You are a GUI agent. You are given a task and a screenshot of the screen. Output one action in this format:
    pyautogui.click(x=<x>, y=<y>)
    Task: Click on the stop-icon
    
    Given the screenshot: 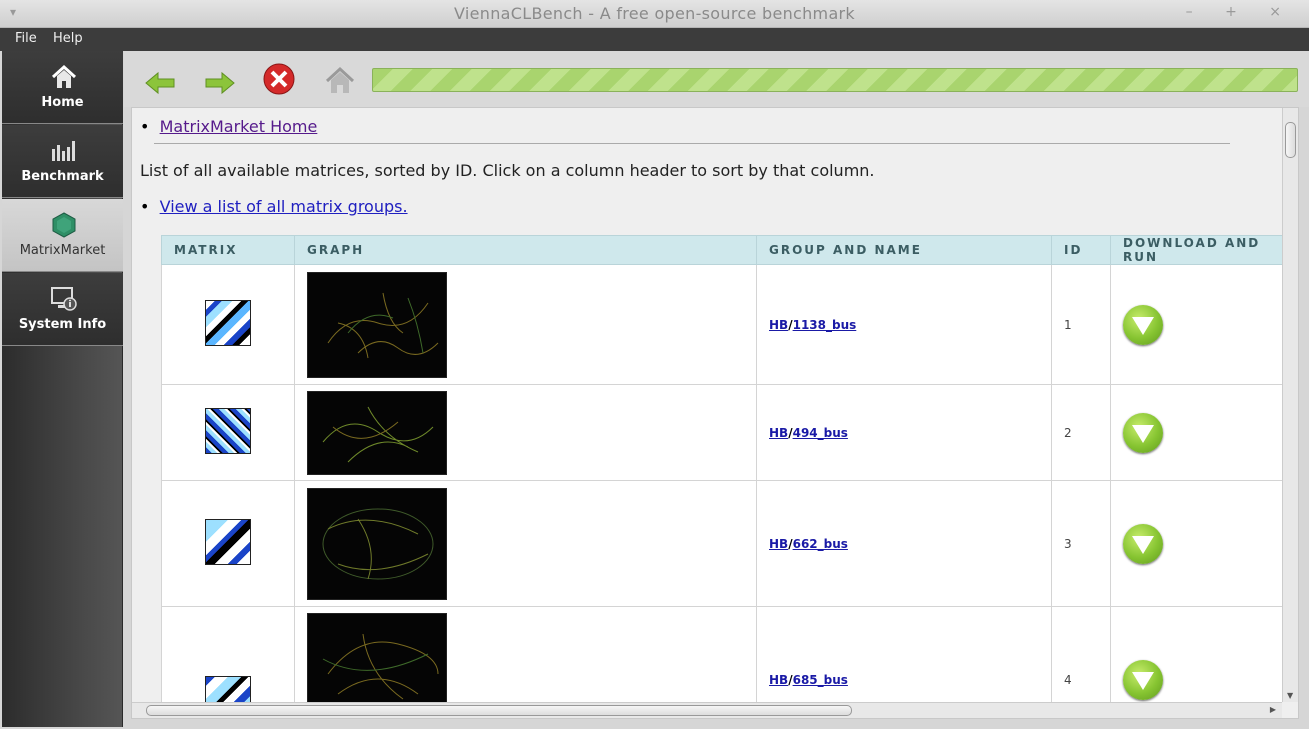 What is the action you would take?
    pyautogui.click(x=280, y=79)
    